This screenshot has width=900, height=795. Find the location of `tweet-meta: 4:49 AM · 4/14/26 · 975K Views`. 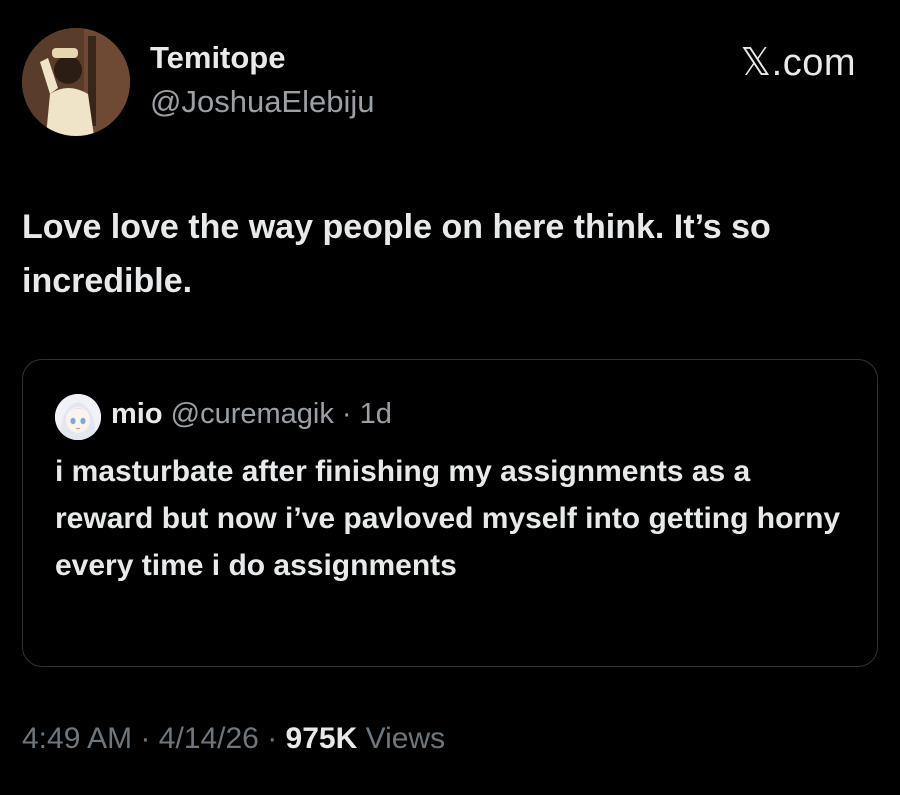

tweet-meta: 4:49 AM · 4/14/26 · 975K Views is located at coordinates (233, 739).